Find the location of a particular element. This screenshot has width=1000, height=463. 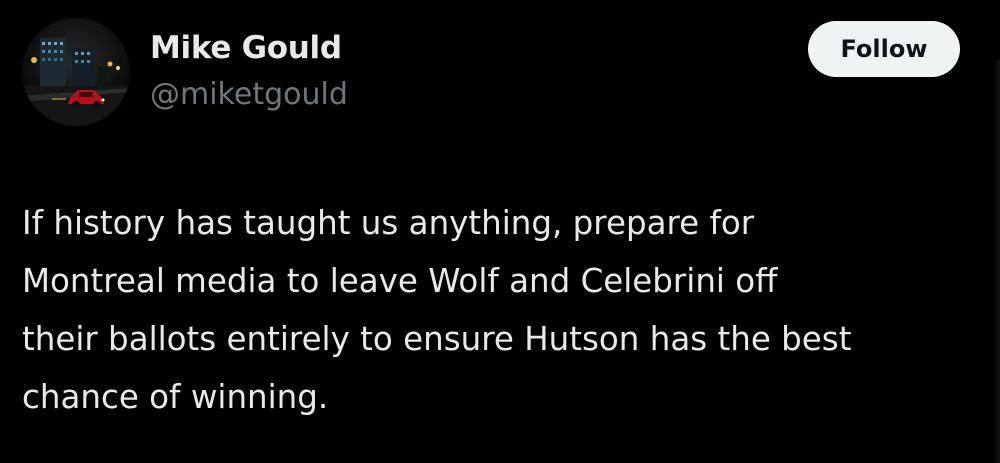

follow-button: Follow is located at coordinates (884, 49).